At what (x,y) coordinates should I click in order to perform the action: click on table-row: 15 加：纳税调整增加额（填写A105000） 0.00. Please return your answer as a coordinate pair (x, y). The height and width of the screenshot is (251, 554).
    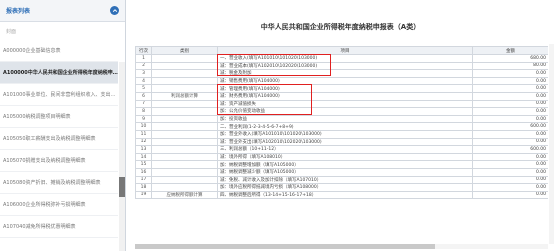
    Looking at the image, I should click on (341, 164).